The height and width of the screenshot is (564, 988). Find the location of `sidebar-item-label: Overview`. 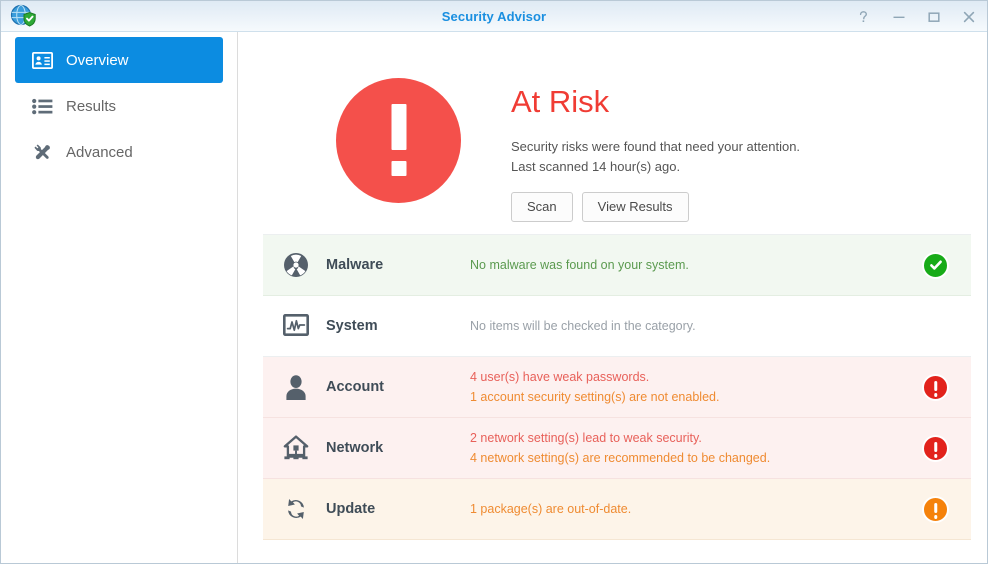

sidebar-item-label: Overview is located at coordinates (97, 60).